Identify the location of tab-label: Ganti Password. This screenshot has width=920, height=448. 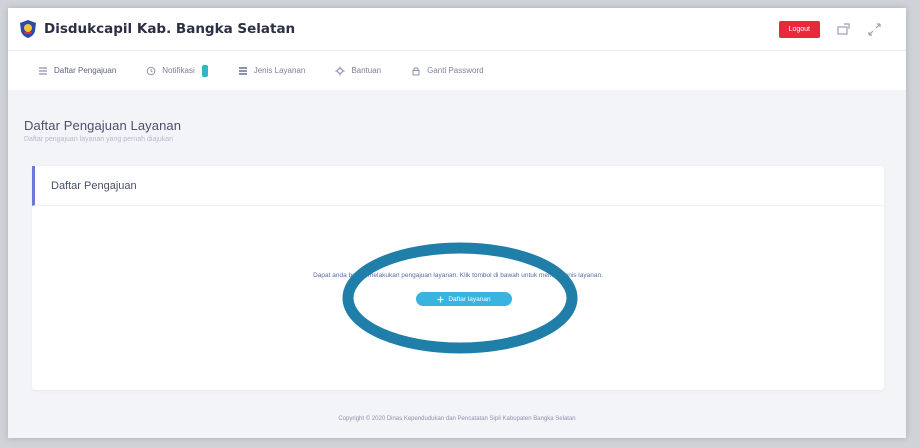
(455, 70).